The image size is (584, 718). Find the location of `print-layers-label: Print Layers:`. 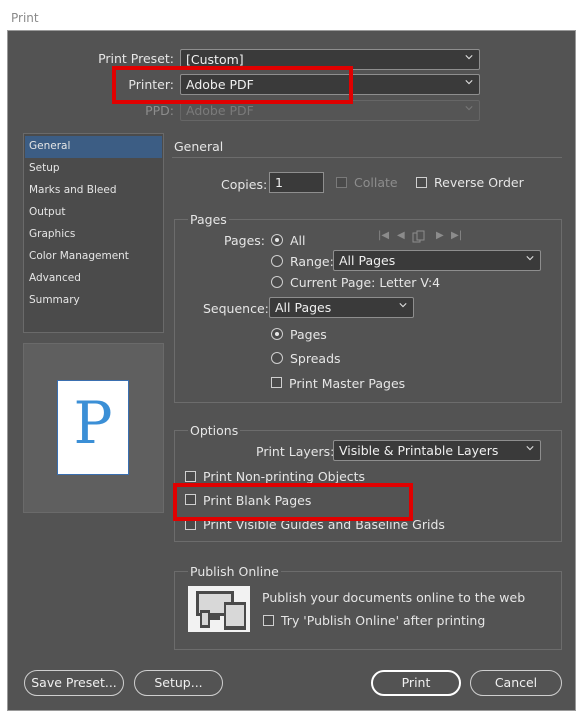

print-layers-label: Print Layers: is located at coordinates (295, 451).